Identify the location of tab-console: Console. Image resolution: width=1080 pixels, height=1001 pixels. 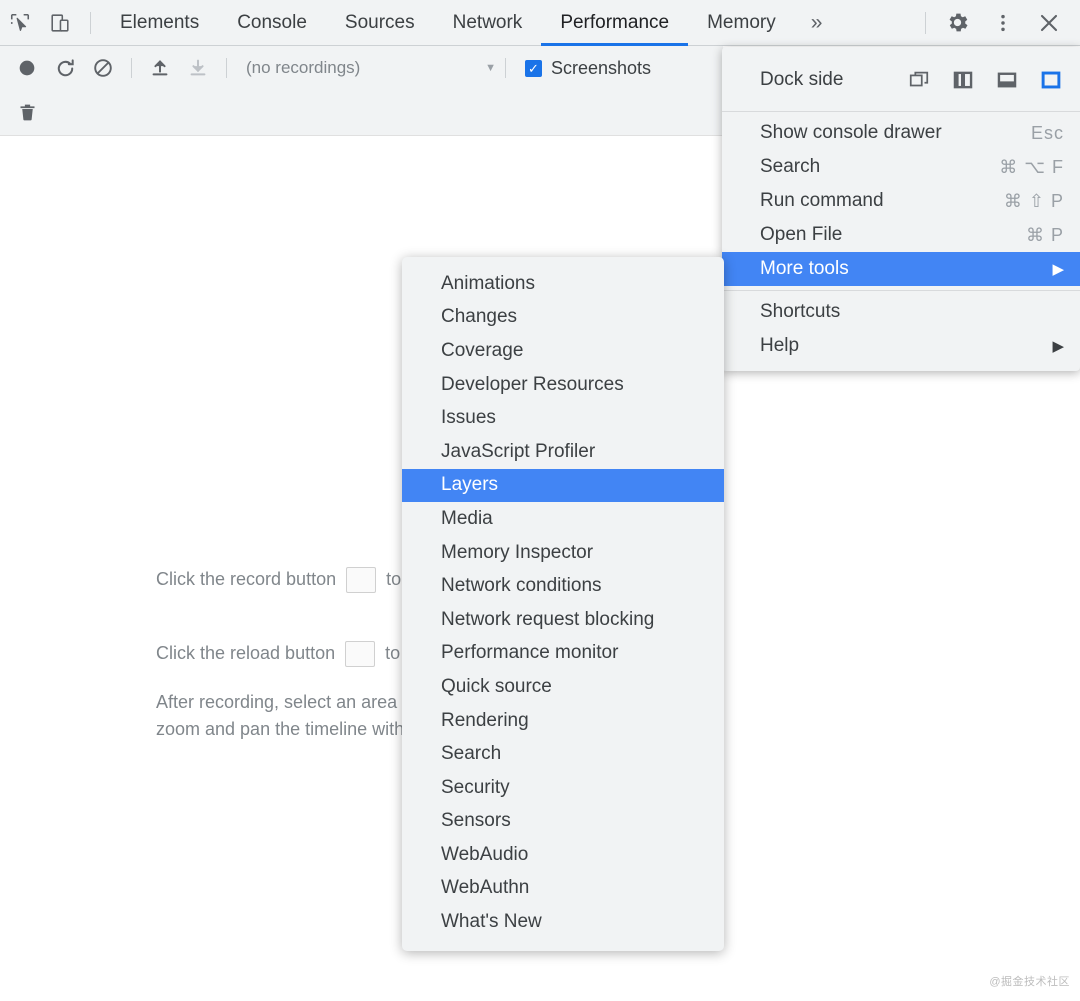
(272, 23).